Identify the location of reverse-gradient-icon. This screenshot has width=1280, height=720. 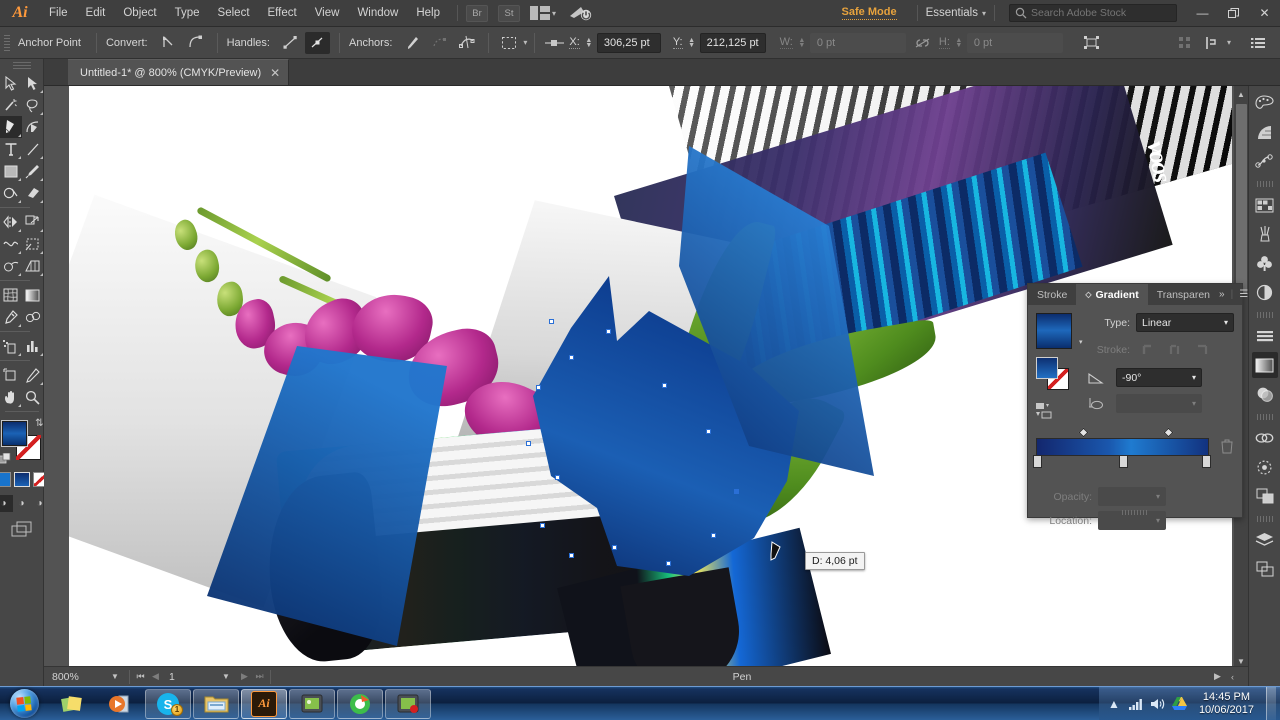
(1062, 411).